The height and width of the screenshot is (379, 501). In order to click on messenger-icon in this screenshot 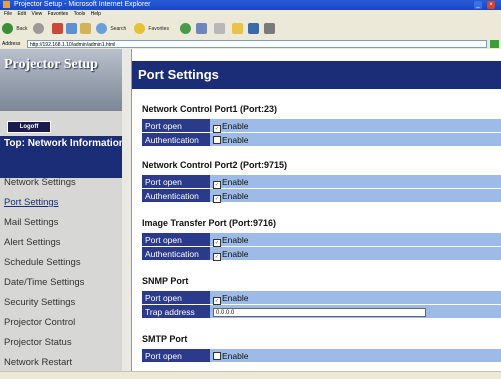, I will do `click(253, 29)`.